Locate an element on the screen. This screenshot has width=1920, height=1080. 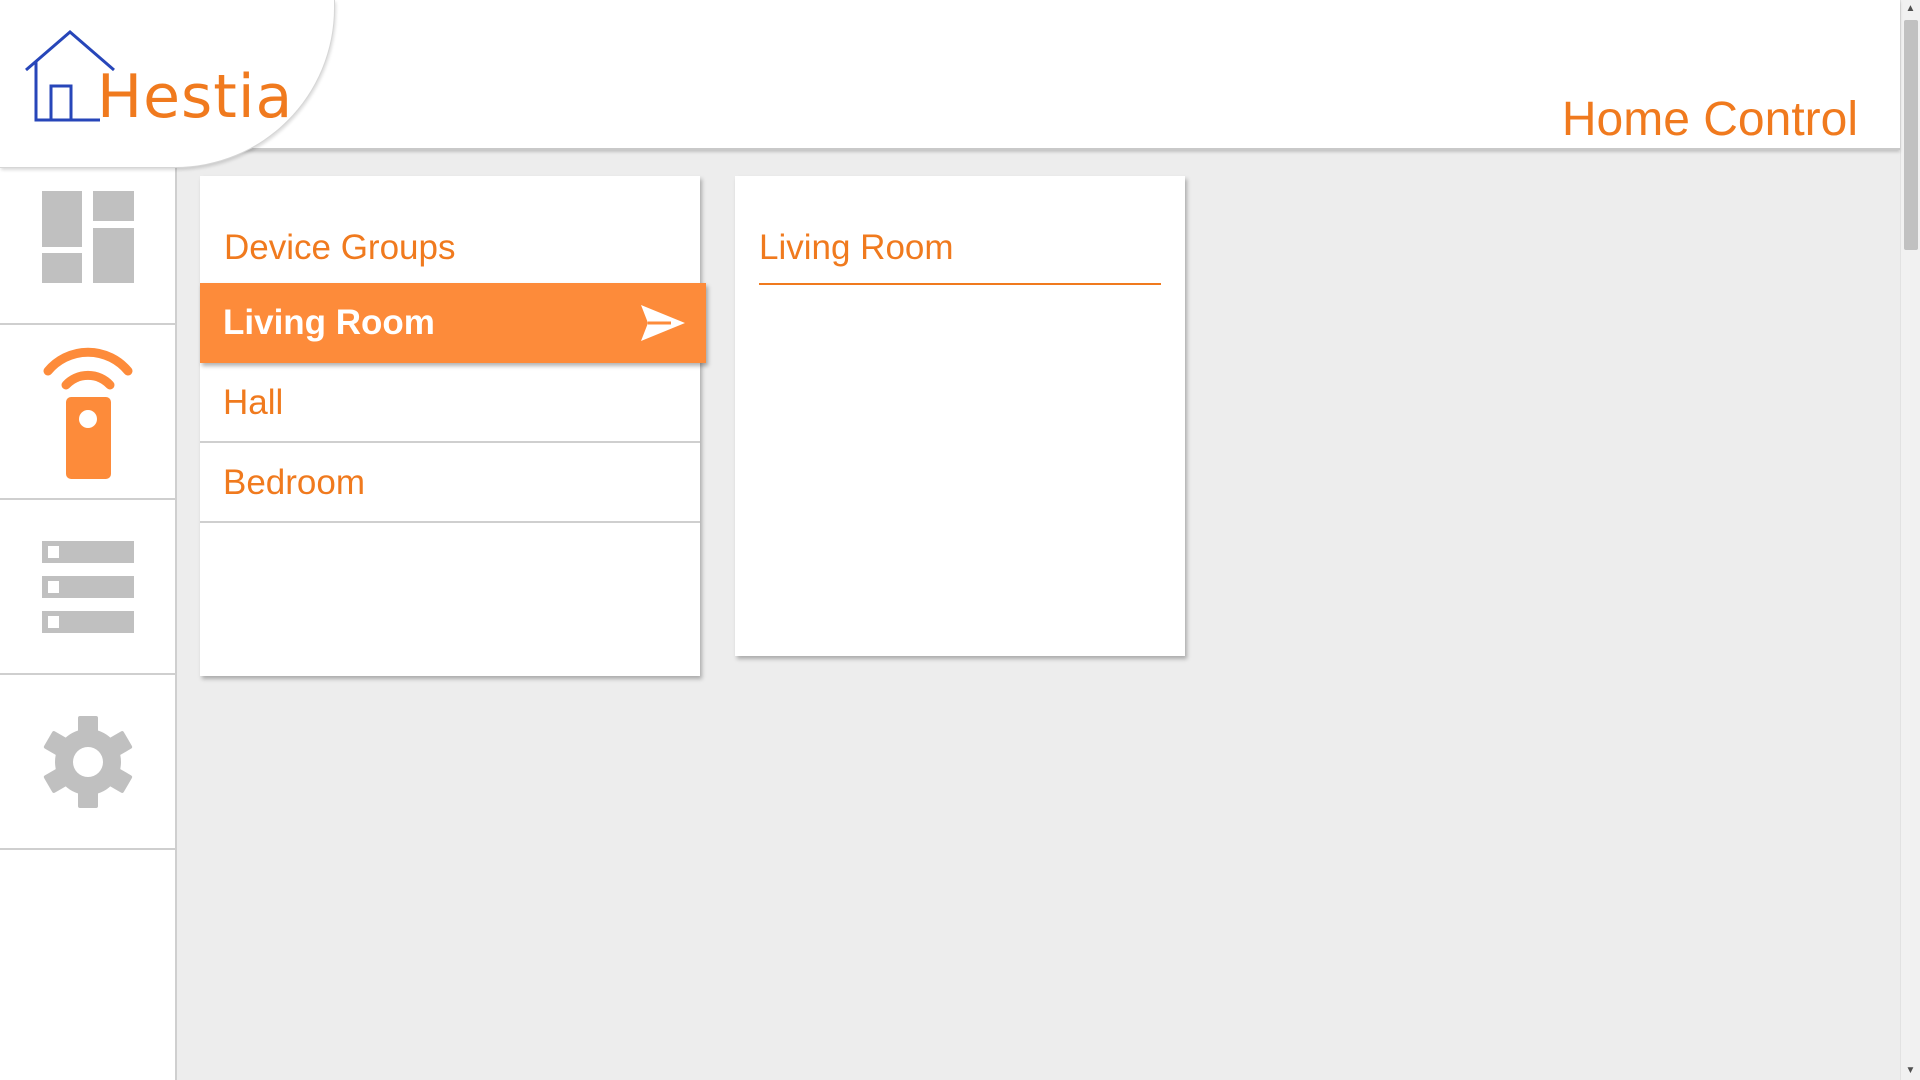
device-groups-panel: Device Groups Living Room Hall Bedroom is located at coordinates (453, 426).